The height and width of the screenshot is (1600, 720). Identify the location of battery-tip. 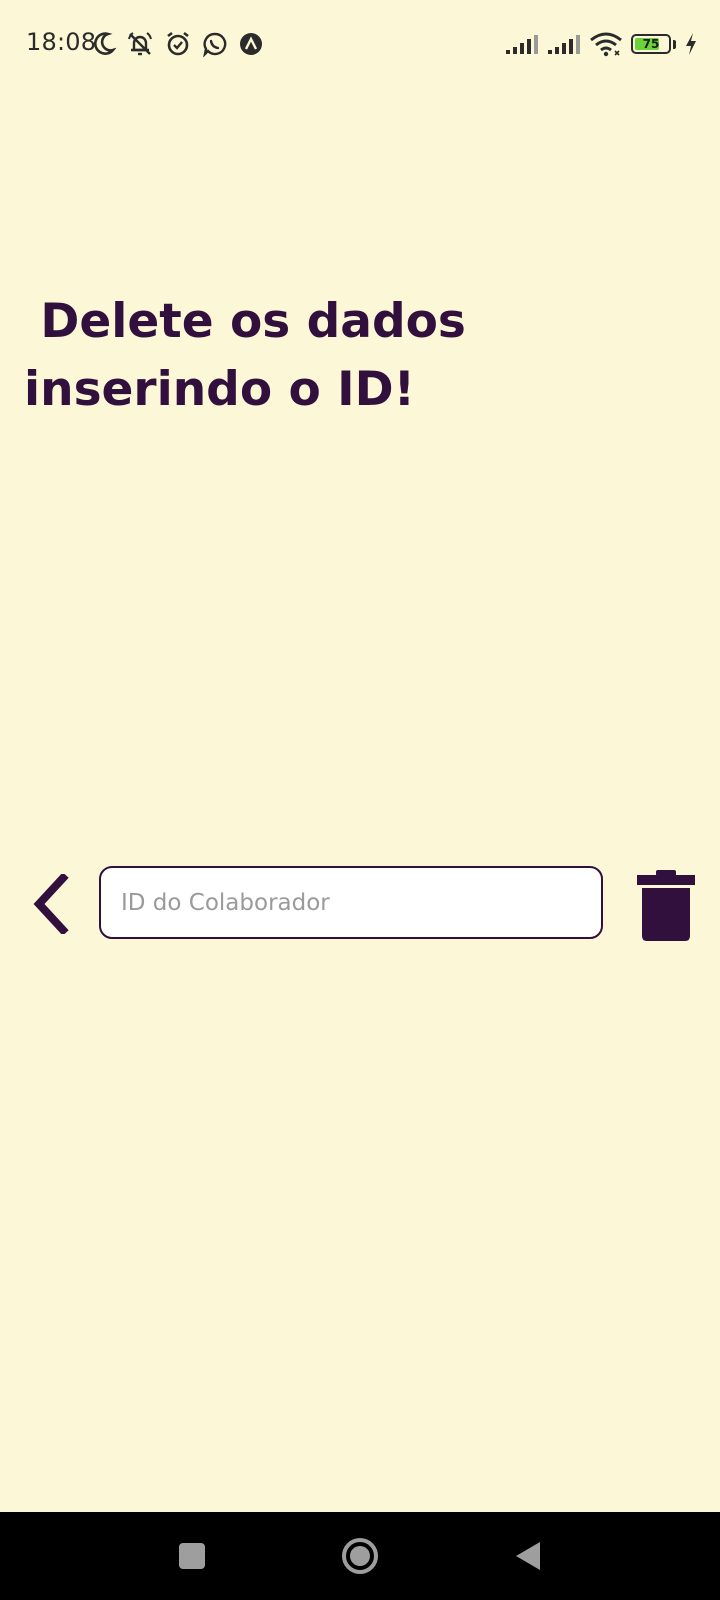
(674, 44).